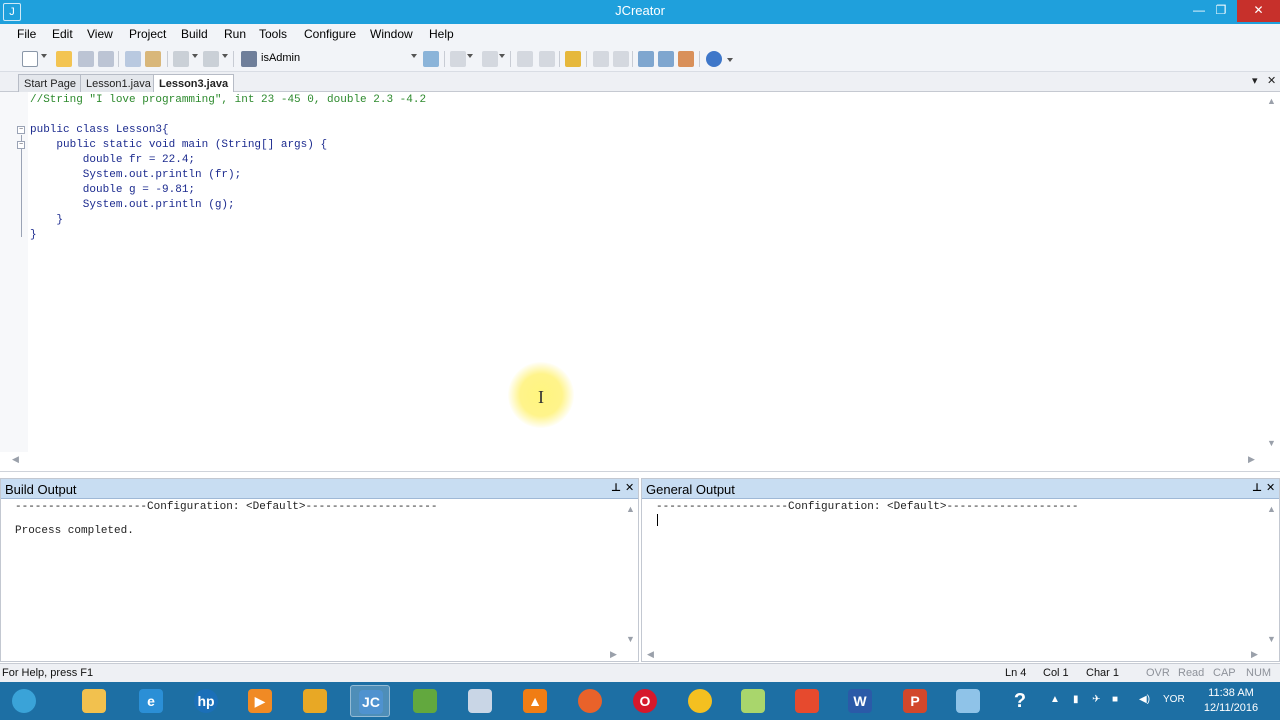 Image resolution: width=1280 pixels, height=720 pixels. I want to click on help-icon, so click(714, 59).